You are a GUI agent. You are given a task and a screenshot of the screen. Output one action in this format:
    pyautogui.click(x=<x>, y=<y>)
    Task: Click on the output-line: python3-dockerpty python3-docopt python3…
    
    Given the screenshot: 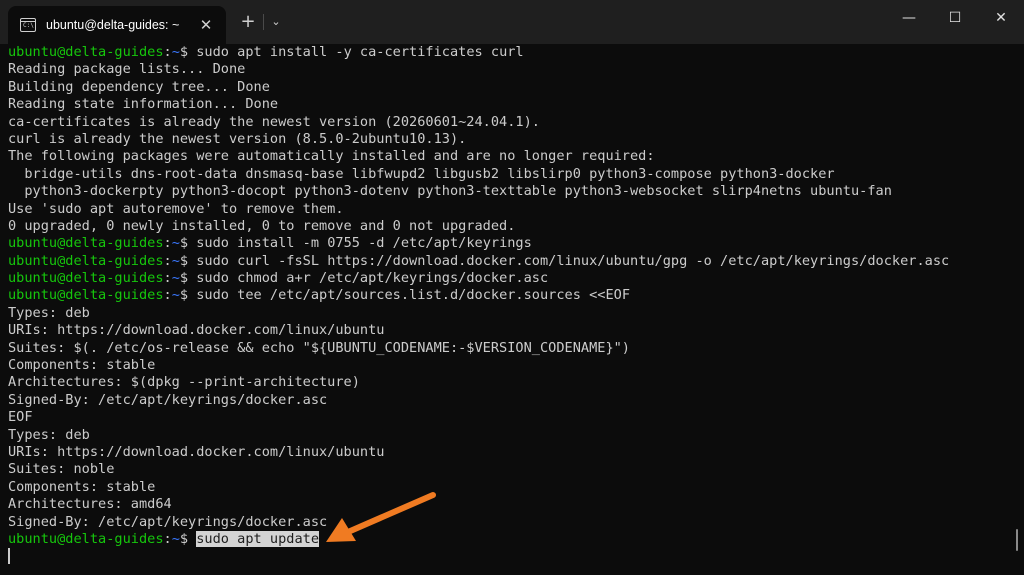 What is the action you would take?
    pyautogui.click(x=509, y=191)
    